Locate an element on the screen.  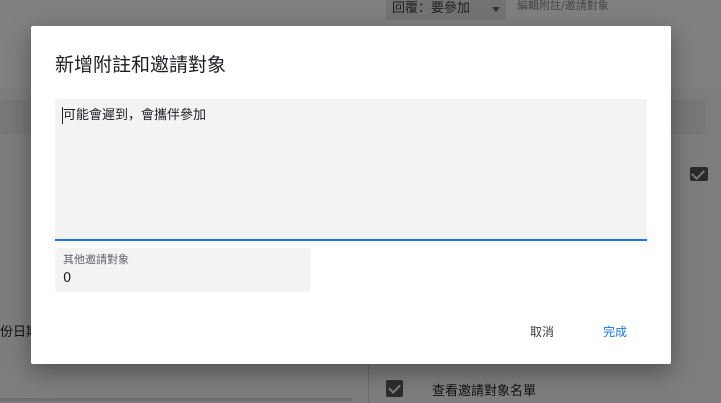
dialog-title: 新增附註和邀請對象 is located at coordinates (141, 65).